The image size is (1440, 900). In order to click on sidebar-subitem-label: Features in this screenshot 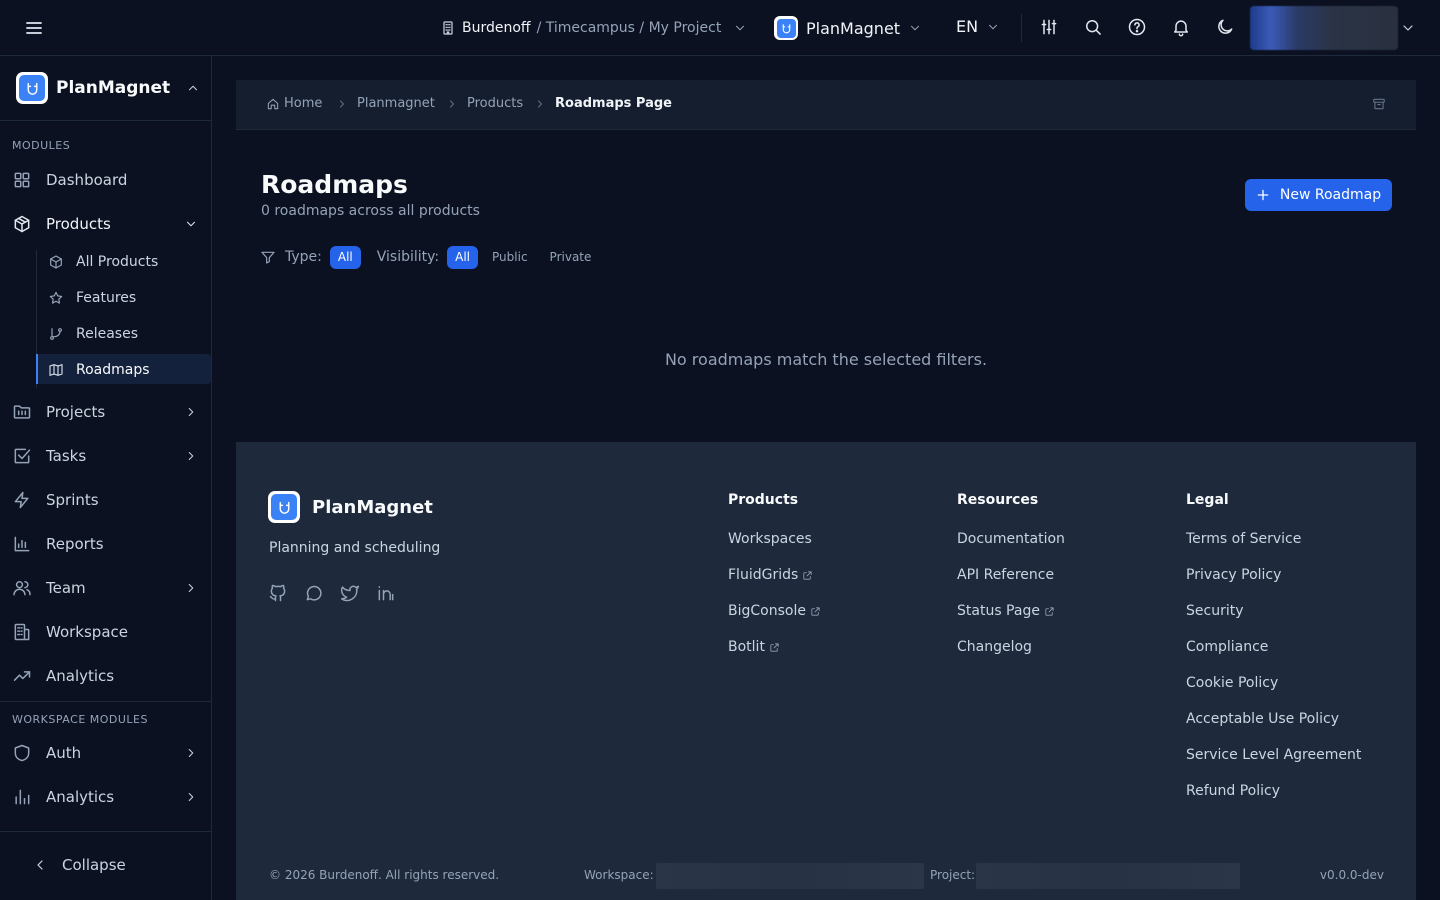, I will do `click(106, 298)`.